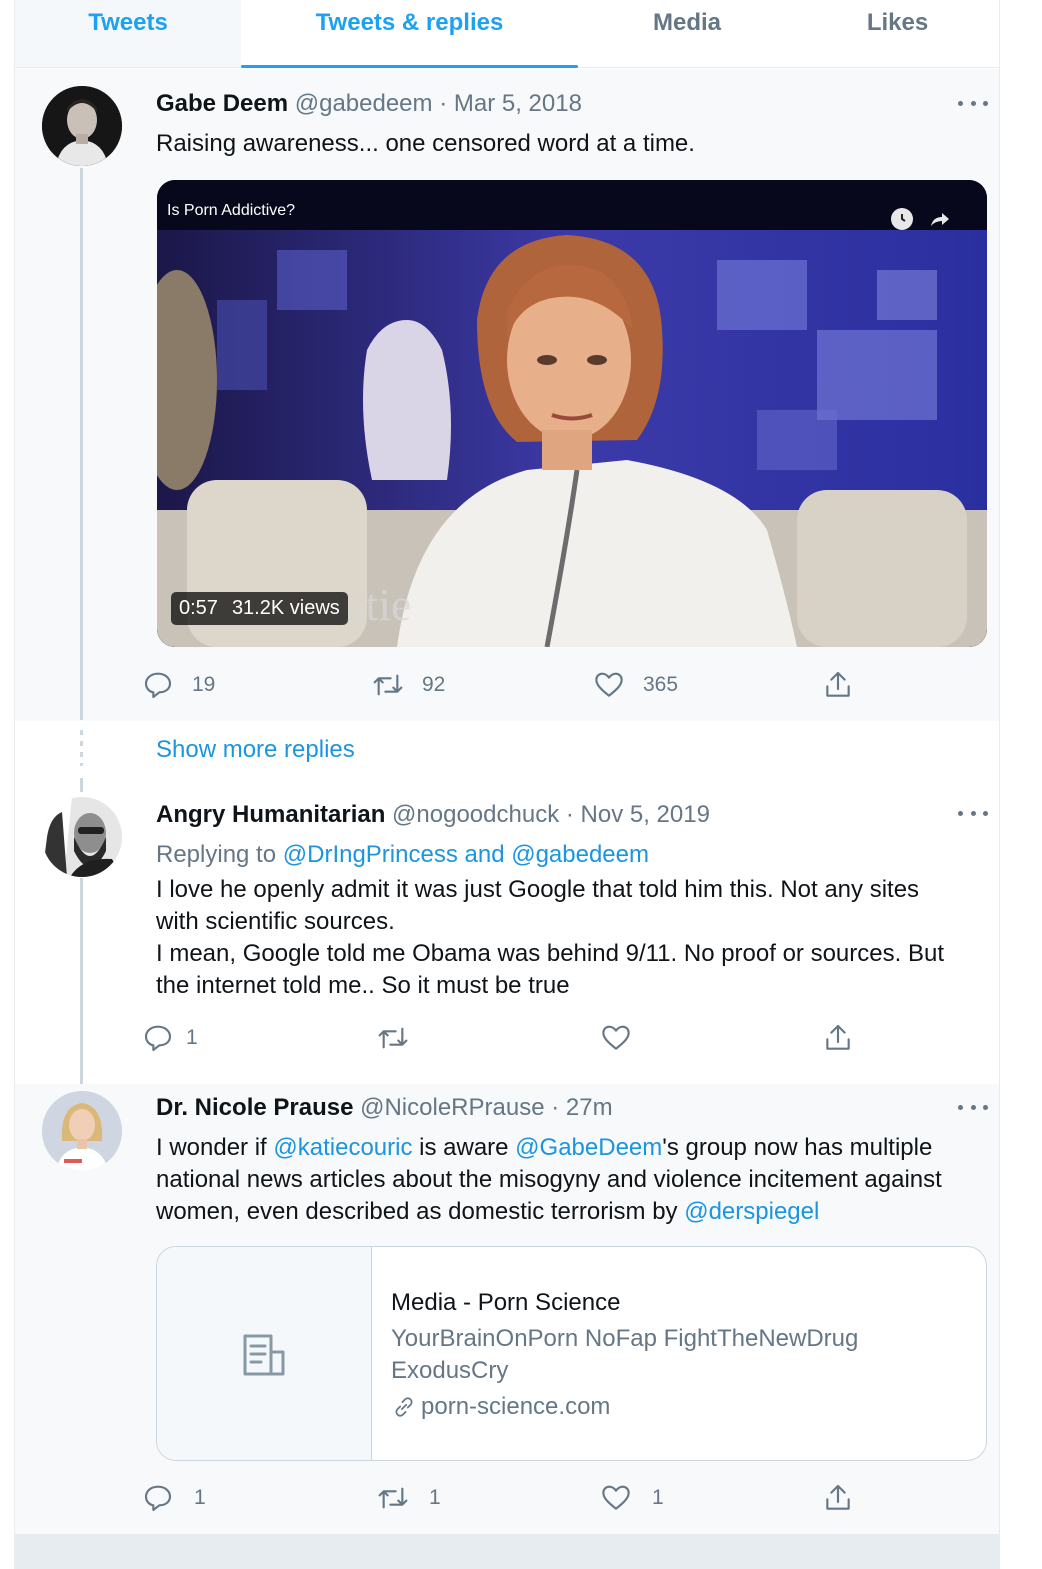 This screenshot has height=1569, width=1042. I want to click on like-button: 365, so click(635, 685).